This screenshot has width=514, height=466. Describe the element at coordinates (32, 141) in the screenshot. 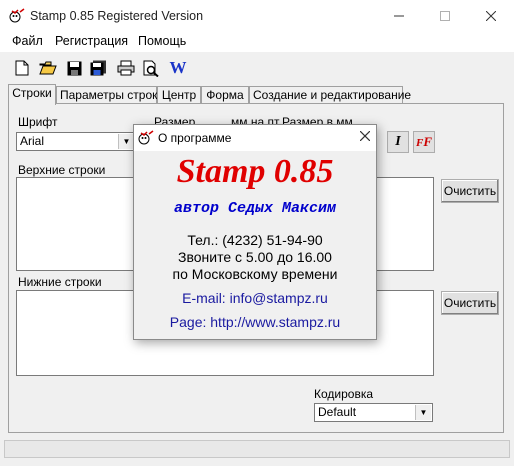

I see `font-select-value: Arial` at that location.